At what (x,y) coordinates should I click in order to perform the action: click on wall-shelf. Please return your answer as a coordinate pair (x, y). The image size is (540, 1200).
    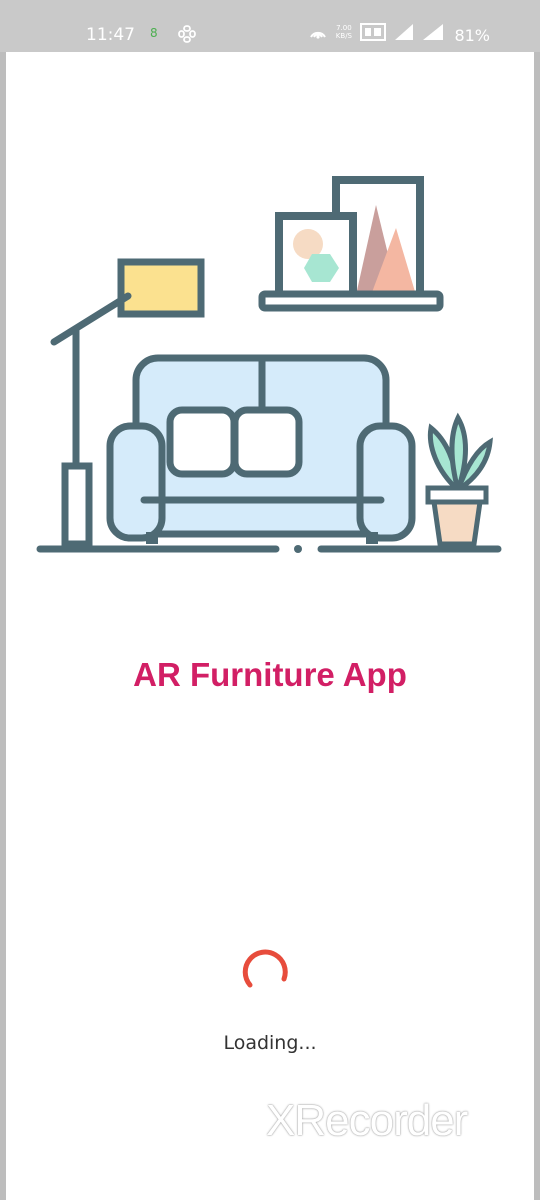
    Looking at the image, I should click on (351, 244).